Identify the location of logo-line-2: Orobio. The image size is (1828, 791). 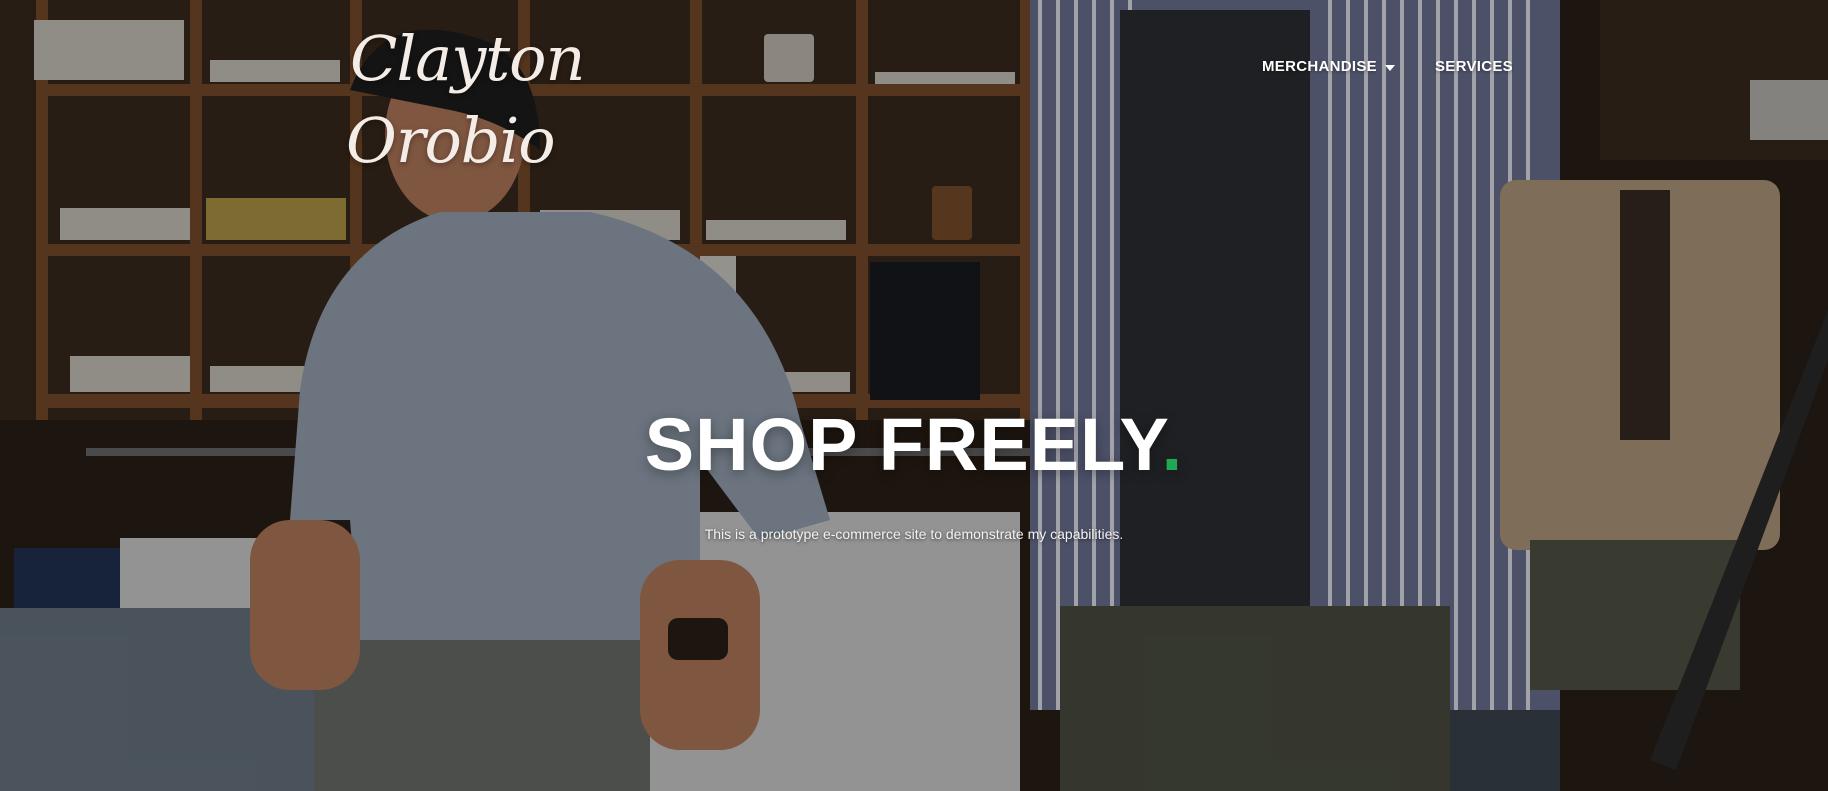
(451, 140).